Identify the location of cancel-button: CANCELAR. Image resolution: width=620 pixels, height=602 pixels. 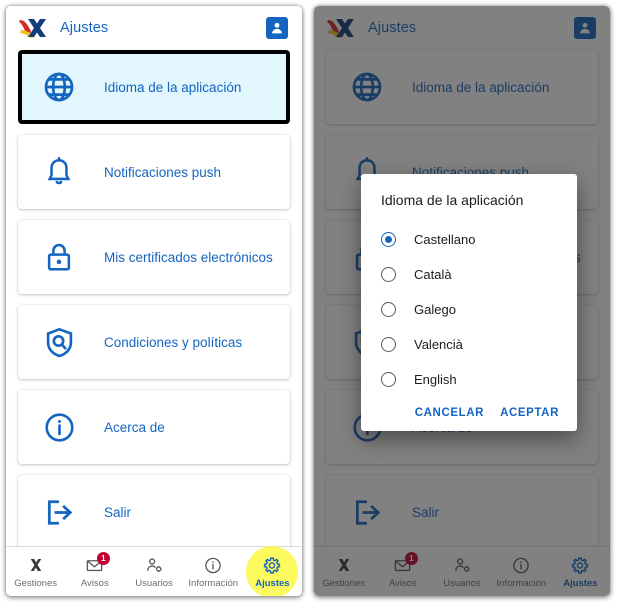
(449, 413).